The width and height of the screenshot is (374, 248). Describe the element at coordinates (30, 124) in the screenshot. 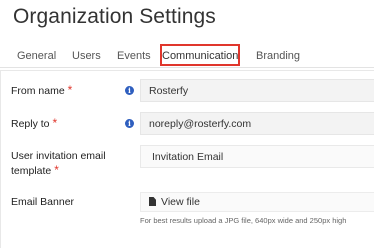

I see `reply-to-label-text: Reply to` at that location.